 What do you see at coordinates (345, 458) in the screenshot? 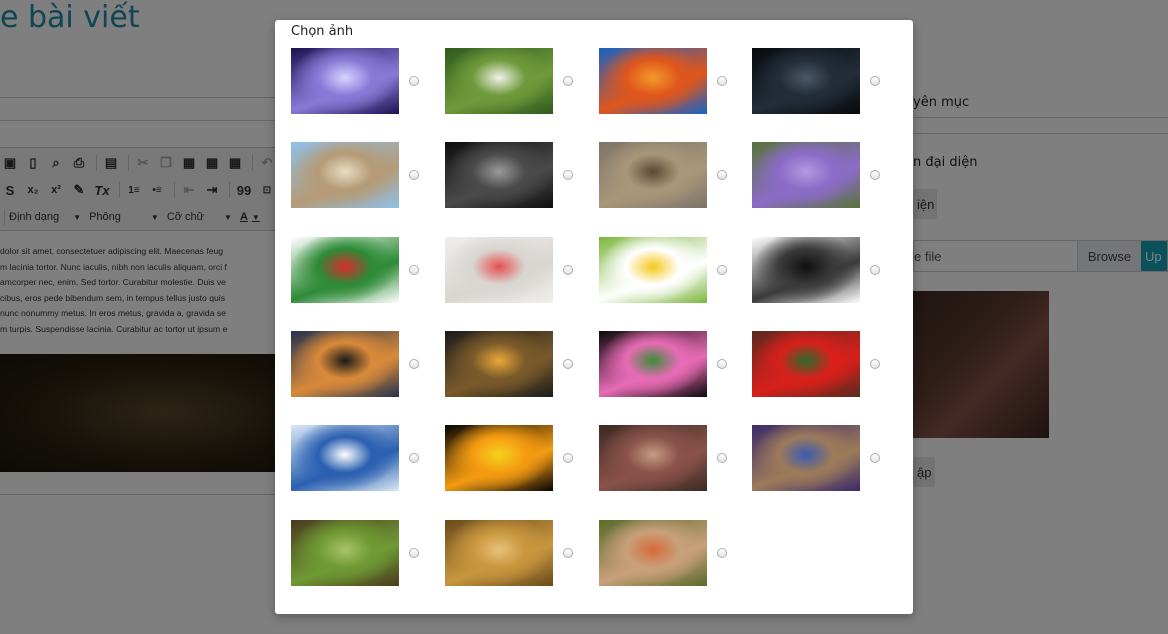
I see `blue-chairs-image` at bounding box center [345, 458].